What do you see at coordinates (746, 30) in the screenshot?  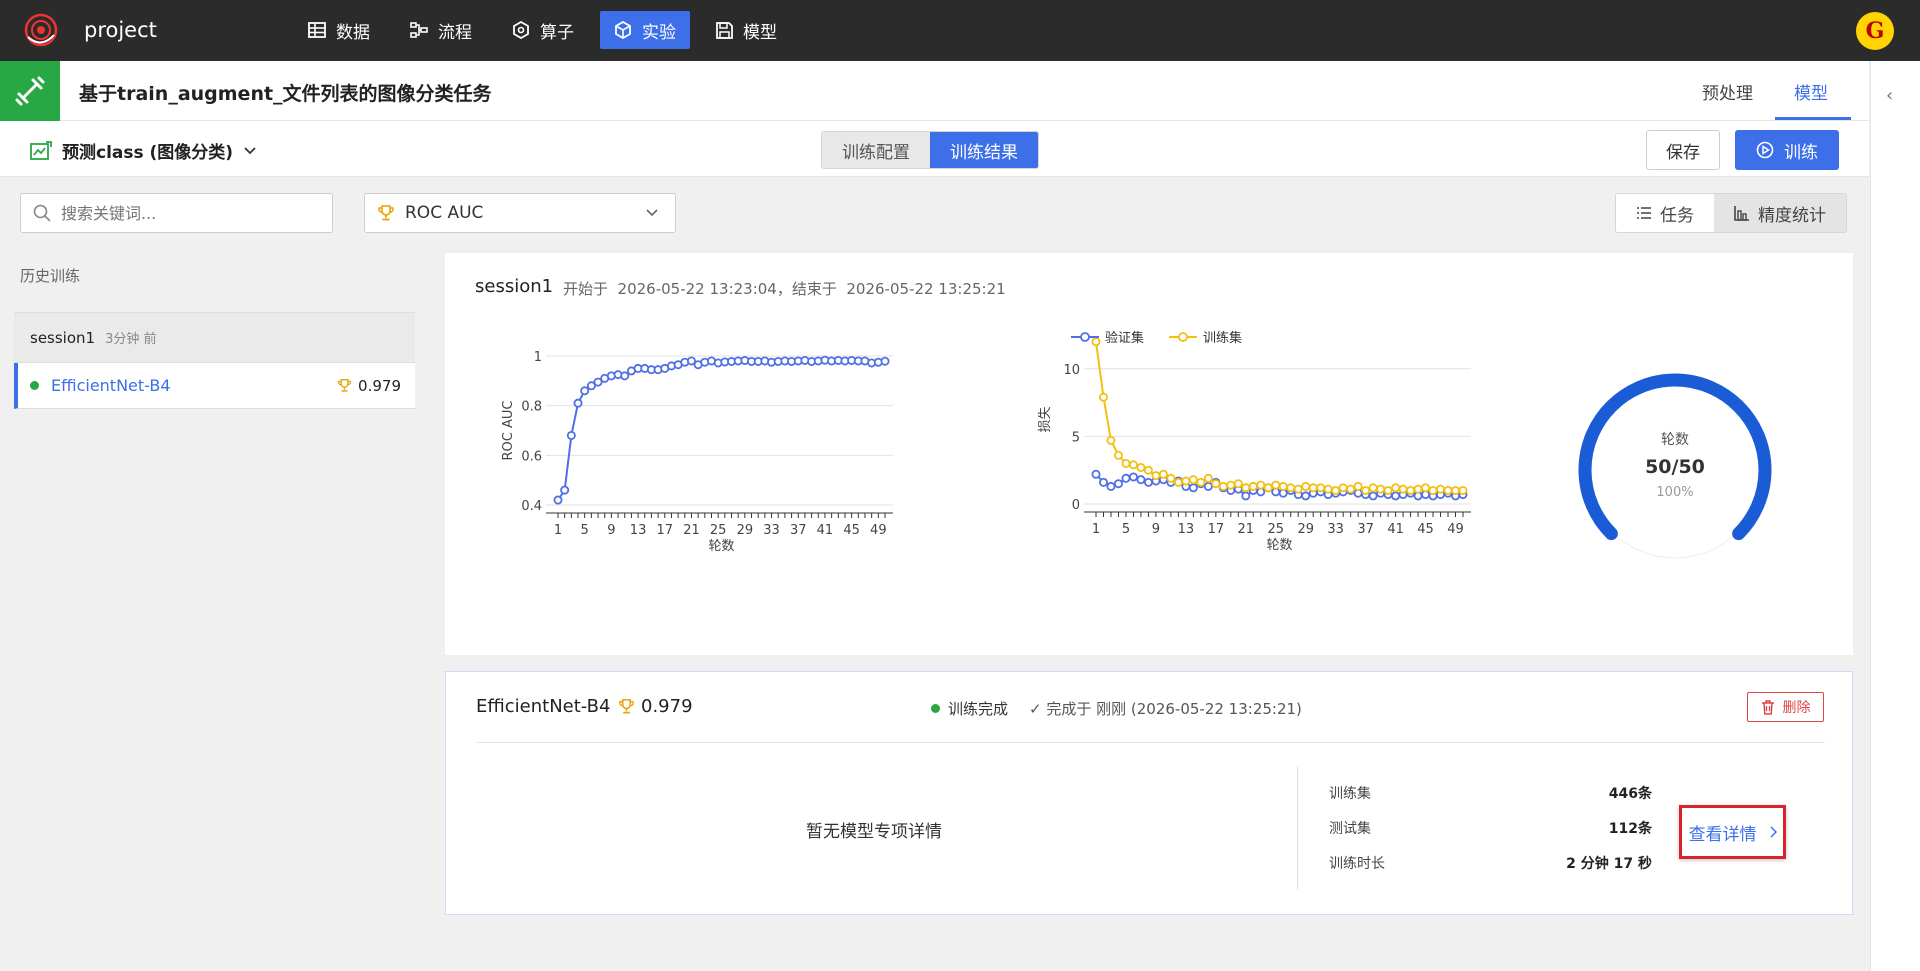 I see `nav-item-model: 模型` at bounding box center [746, 30].